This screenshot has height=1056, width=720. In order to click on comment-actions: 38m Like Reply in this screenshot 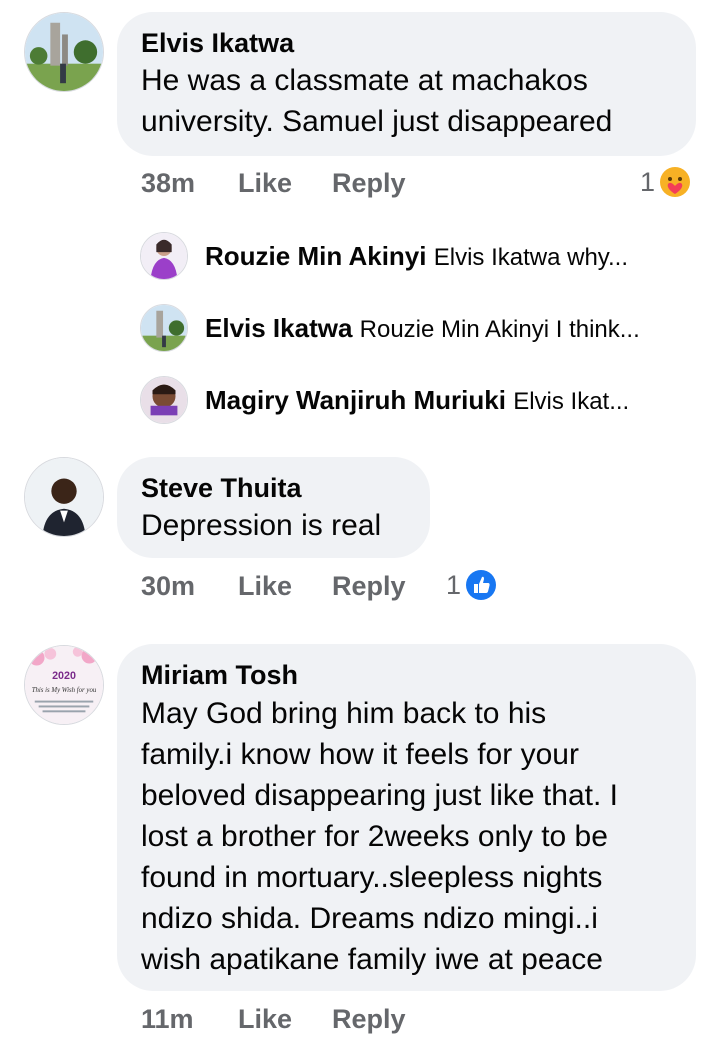, I will do `click(341, 185)`.